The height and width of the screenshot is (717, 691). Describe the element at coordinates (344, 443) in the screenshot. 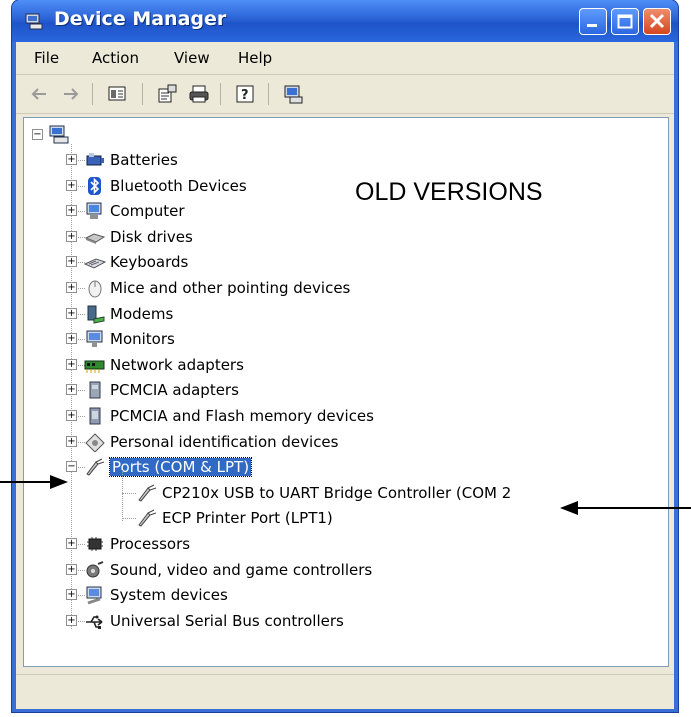

I see `tree-item: + Personal identification devices` at that location.